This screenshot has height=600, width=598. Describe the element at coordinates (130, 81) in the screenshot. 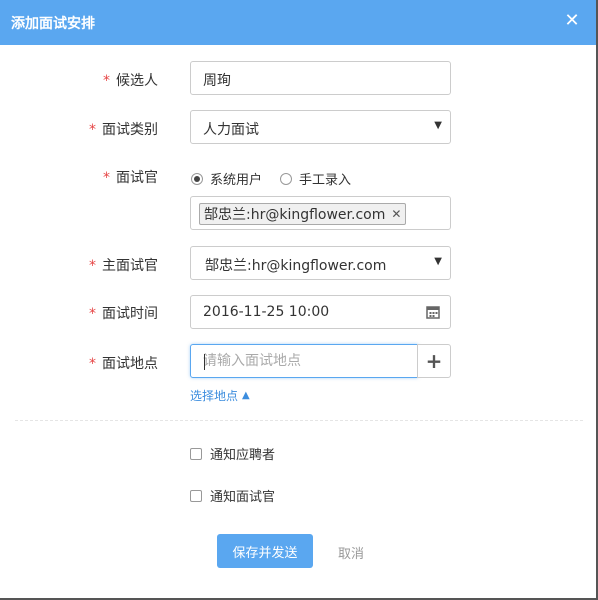

I see `candidate-label: * 候选人` at that location.